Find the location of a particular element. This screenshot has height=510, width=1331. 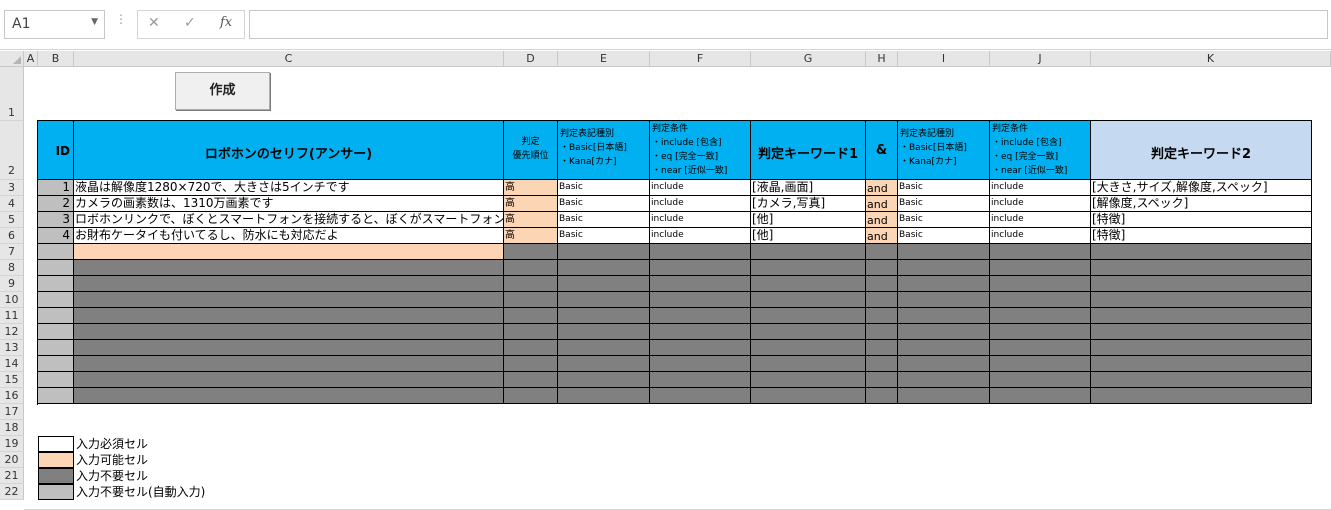

col-header-k: K is located at coordinates (1211, 59).